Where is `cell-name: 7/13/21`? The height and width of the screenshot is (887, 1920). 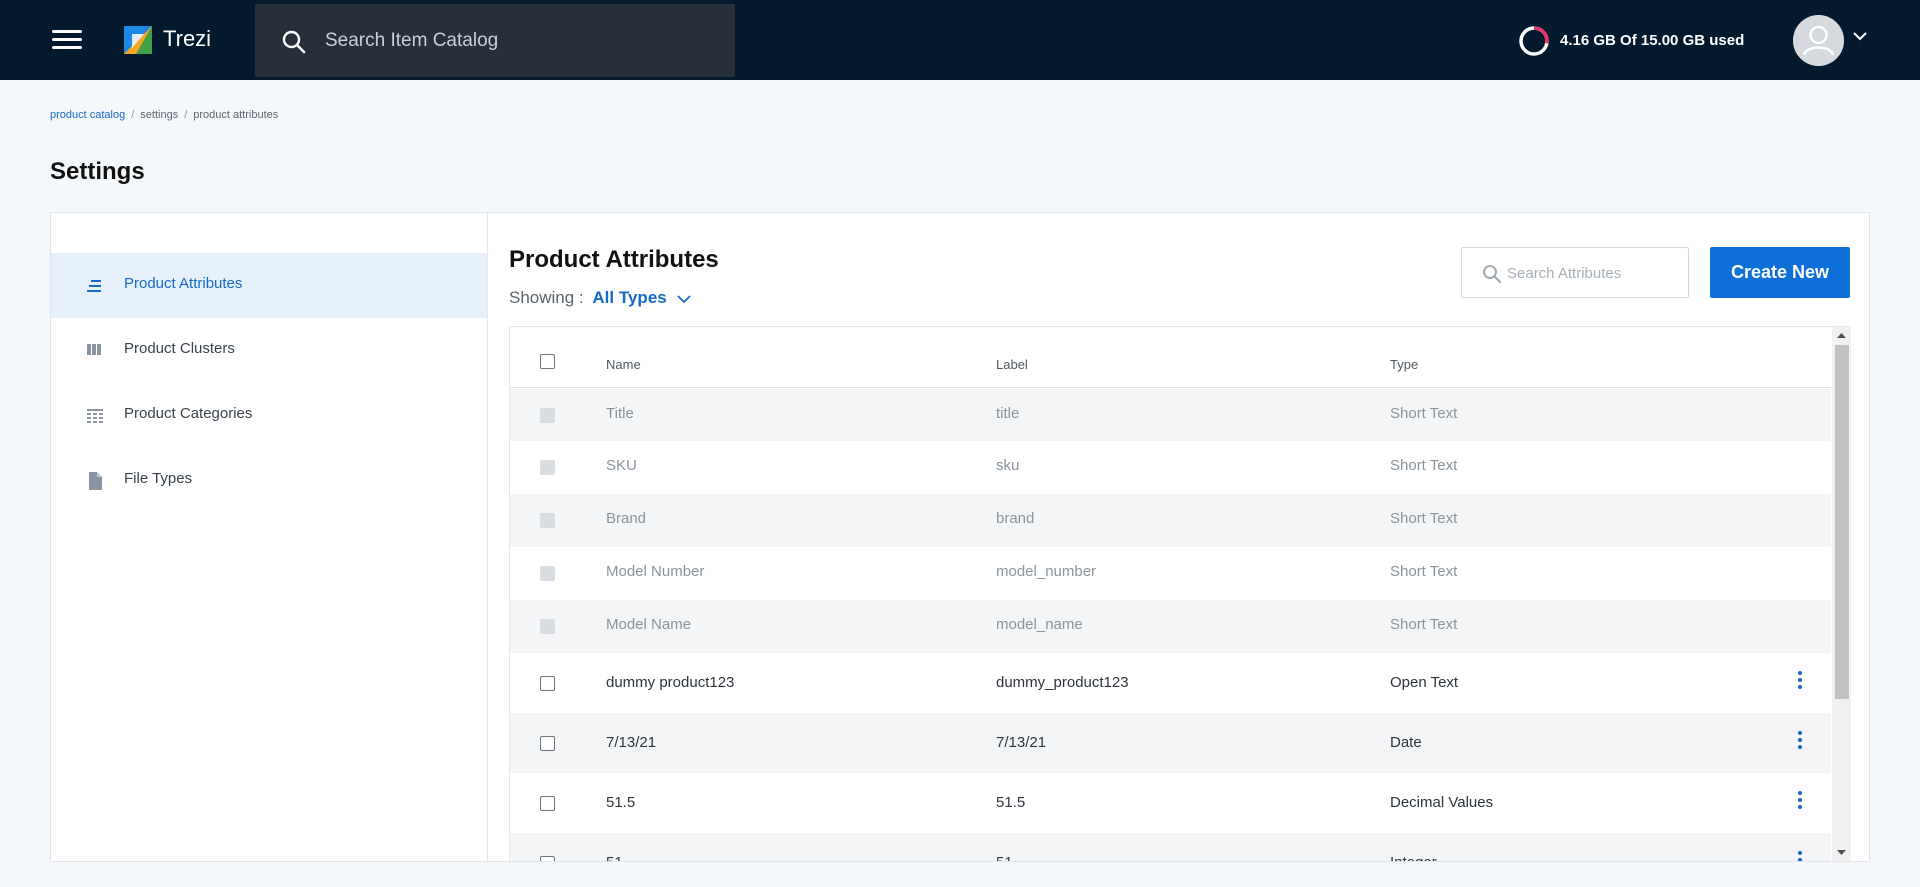 cell-name: 7/13/21 is located at coordinates (631, 742).